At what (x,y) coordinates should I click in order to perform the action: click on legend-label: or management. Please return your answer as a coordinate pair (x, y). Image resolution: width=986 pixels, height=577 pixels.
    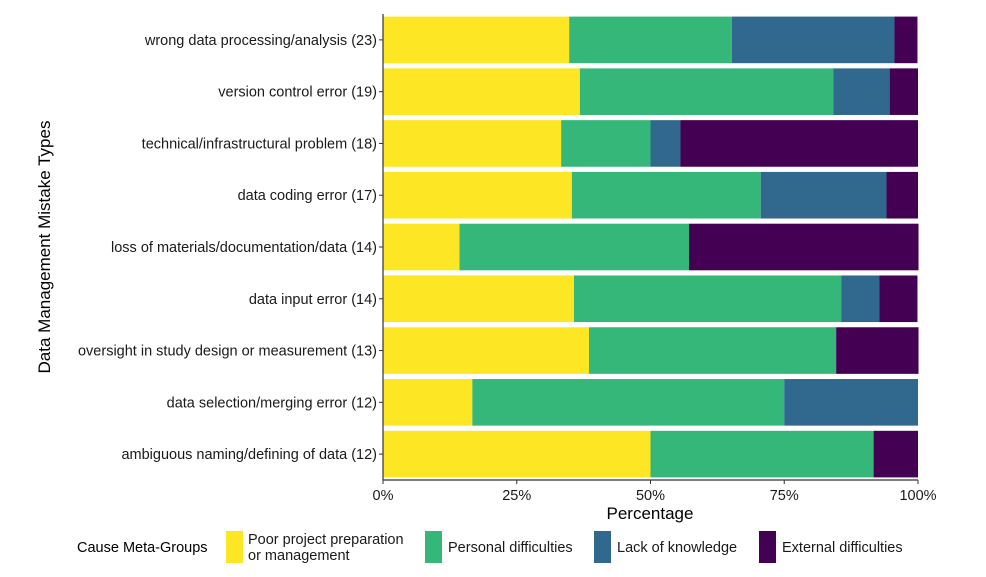
    Looking at the image, I should click on (299, 556).